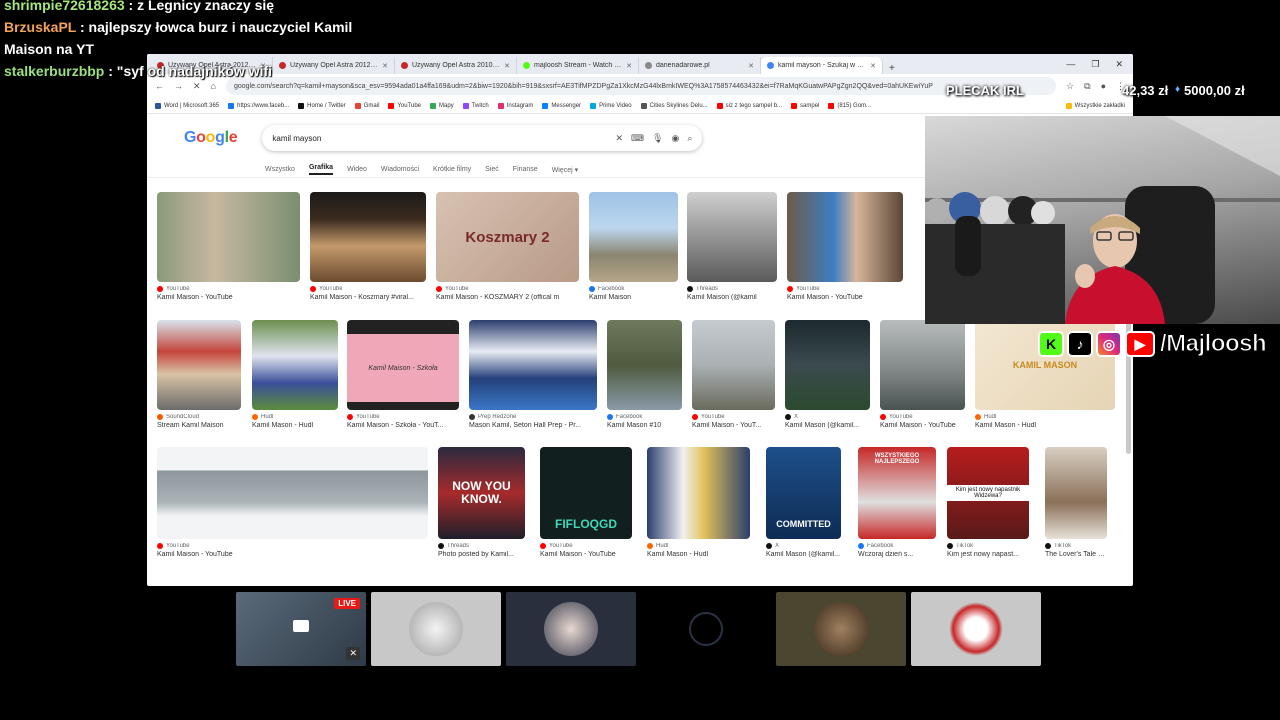  I want to click on bookmark-label: Prime Video, so click(615, 105).